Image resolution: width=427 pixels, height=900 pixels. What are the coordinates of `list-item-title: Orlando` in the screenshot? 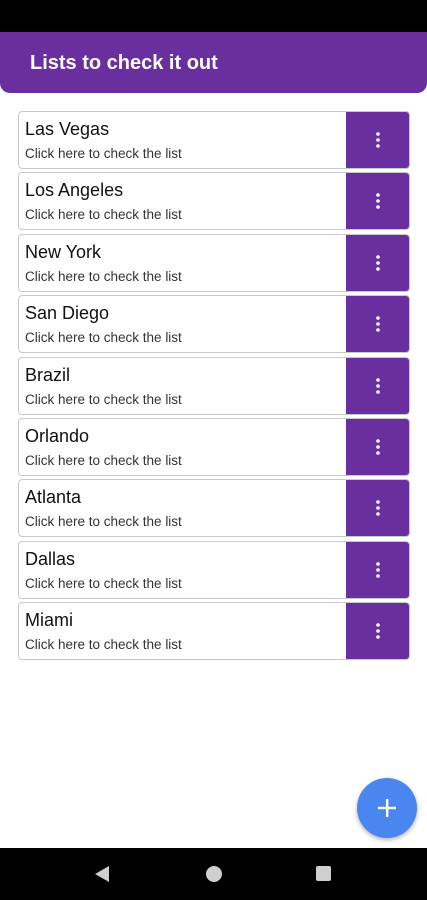 It's located at (57, 435).